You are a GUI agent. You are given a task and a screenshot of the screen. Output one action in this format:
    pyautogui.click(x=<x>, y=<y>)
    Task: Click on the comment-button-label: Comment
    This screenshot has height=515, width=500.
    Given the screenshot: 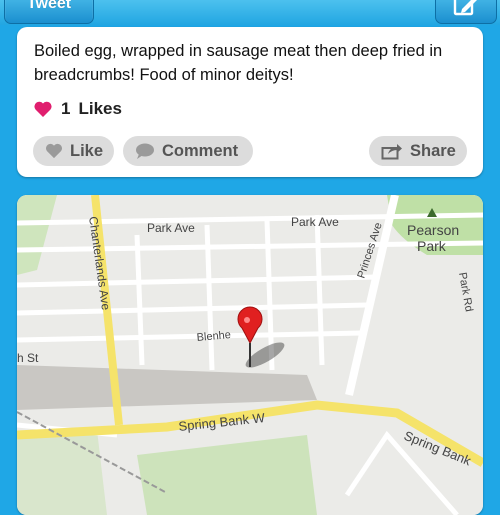 What is the action you would take?
    pyautogui.click(x=200, y=150)
    